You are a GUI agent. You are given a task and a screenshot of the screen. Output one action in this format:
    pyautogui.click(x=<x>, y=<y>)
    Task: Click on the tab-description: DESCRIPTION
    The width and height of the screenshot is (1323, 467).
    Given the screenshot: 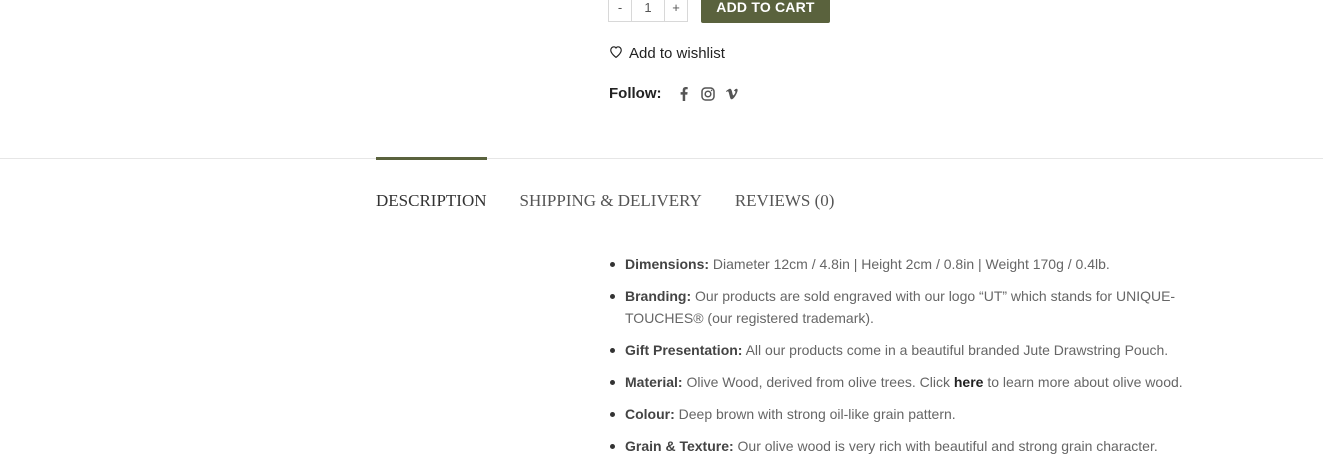 What is the action you would take?
    pyautogui.click(x=431, y=187)
    